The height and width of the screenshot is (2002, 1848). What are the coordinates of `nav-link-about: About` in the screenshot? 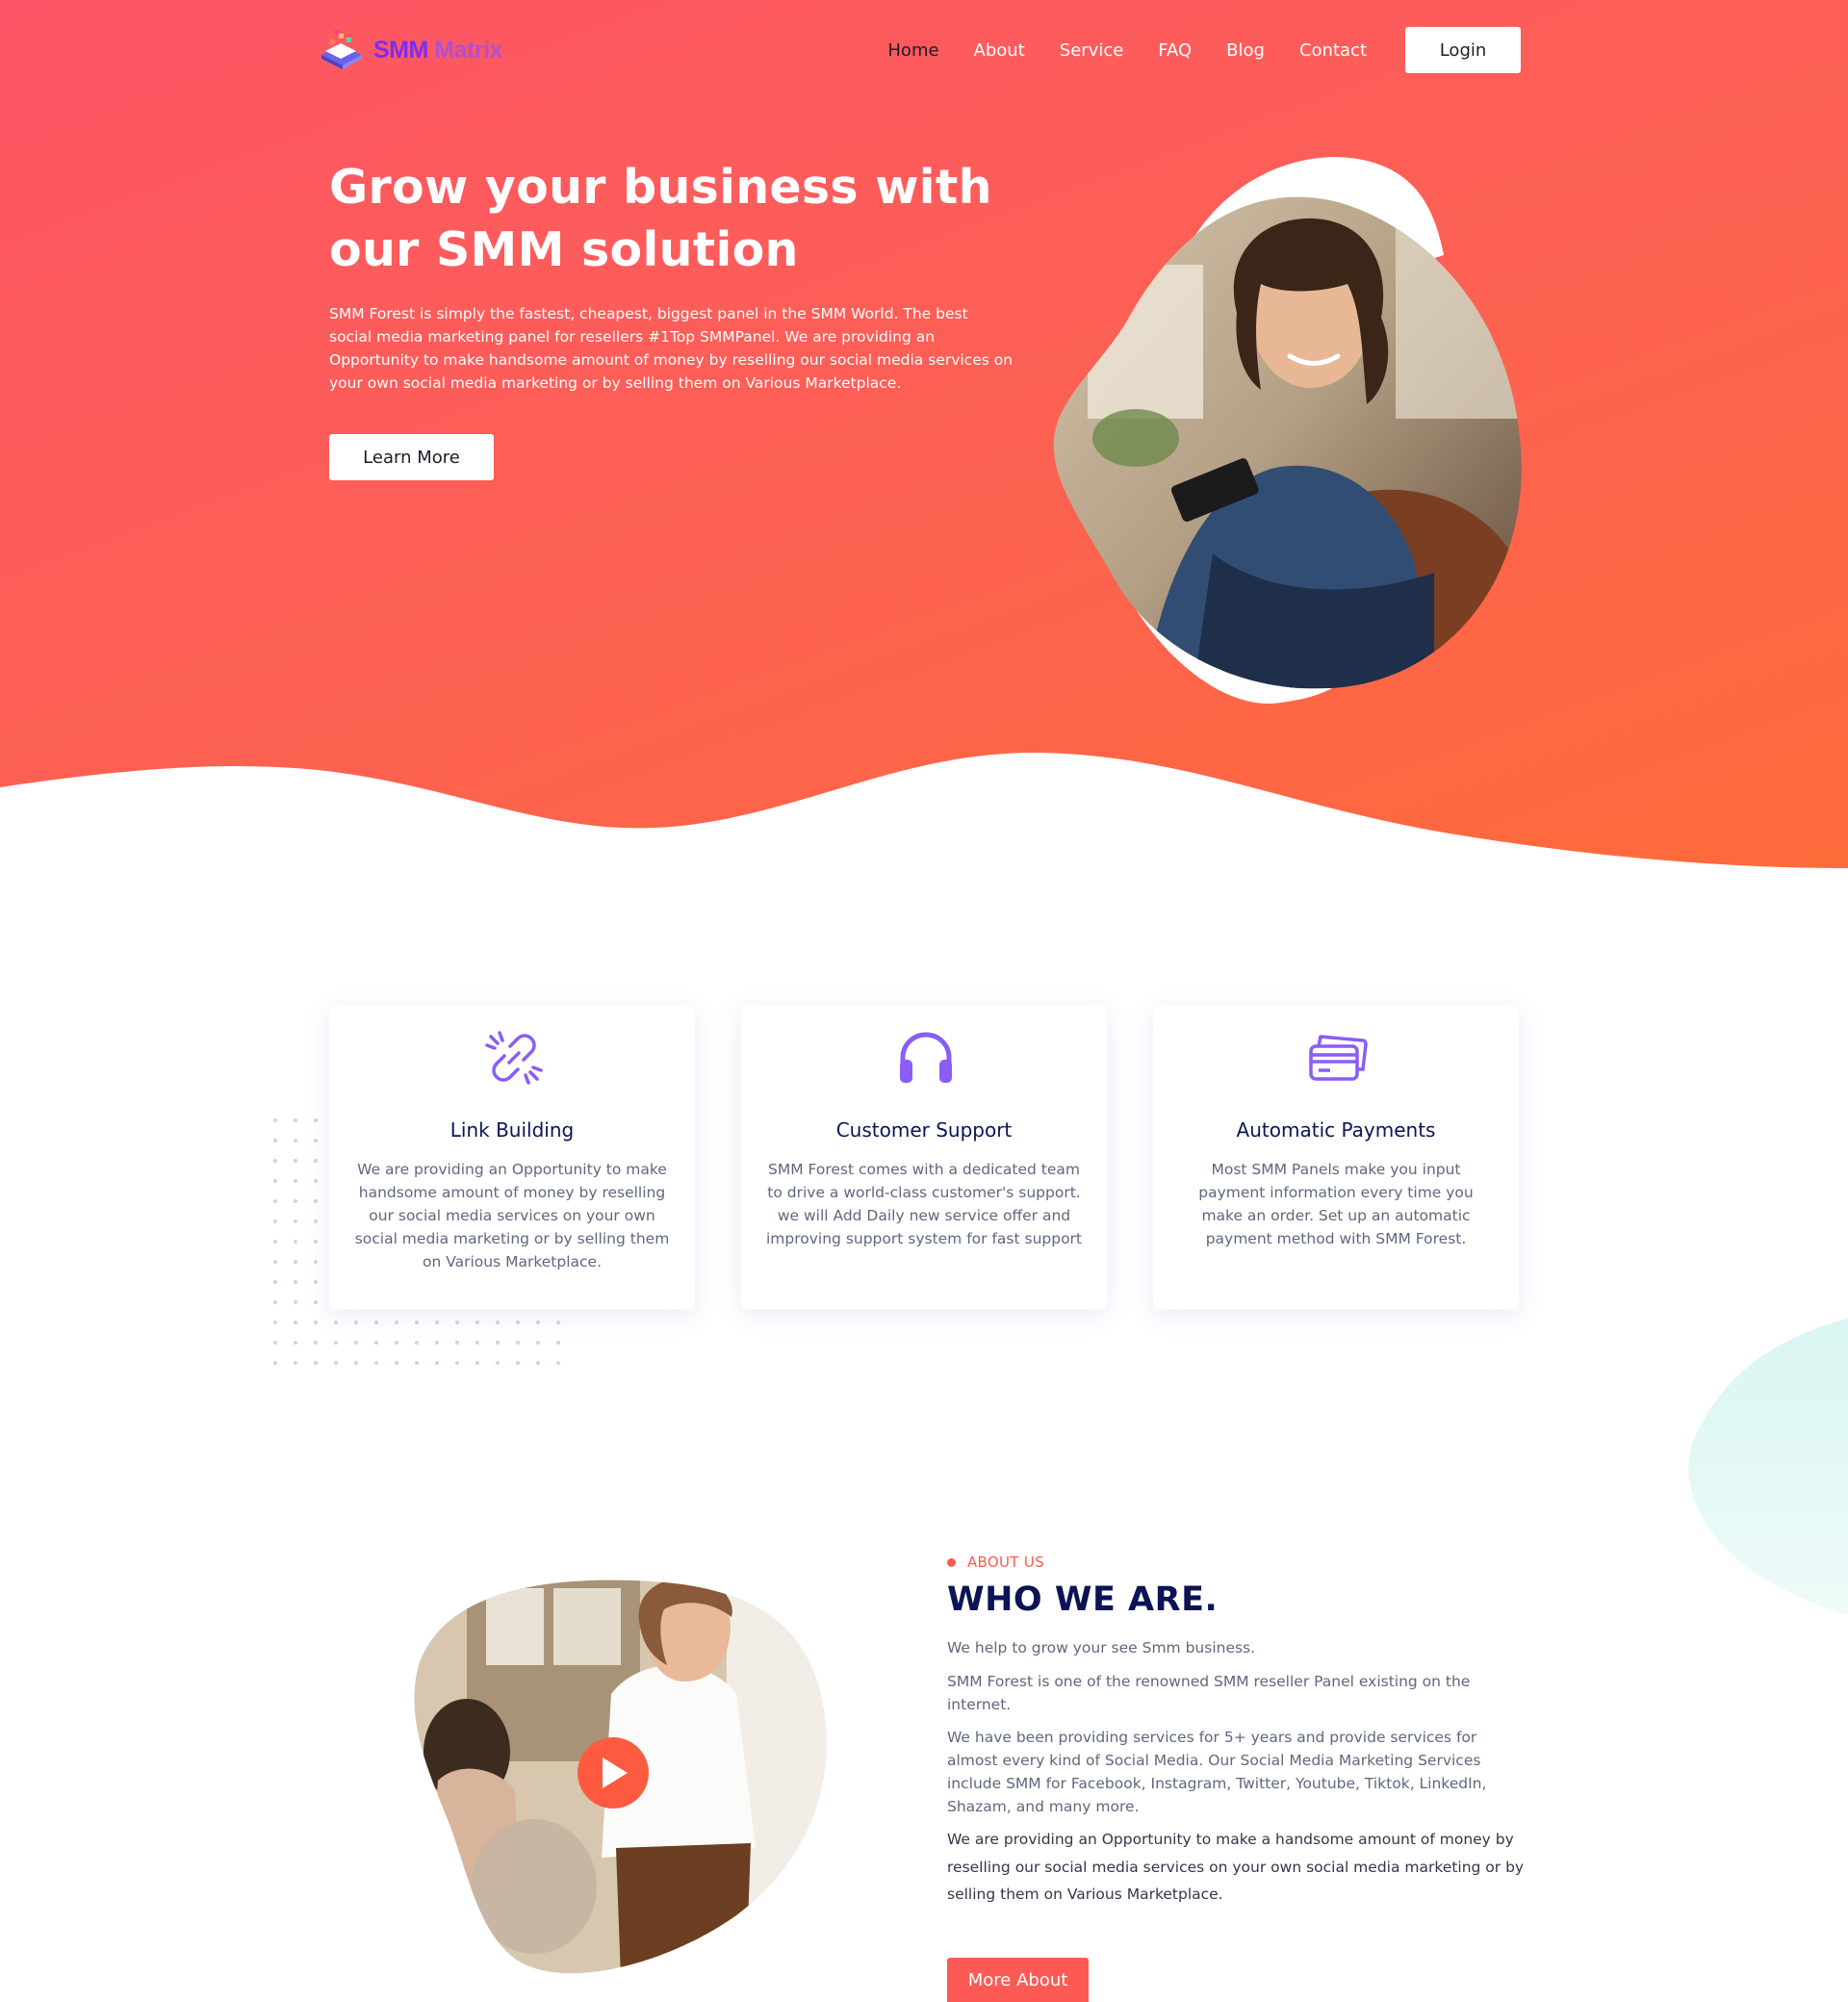 It's located at (999, 50).